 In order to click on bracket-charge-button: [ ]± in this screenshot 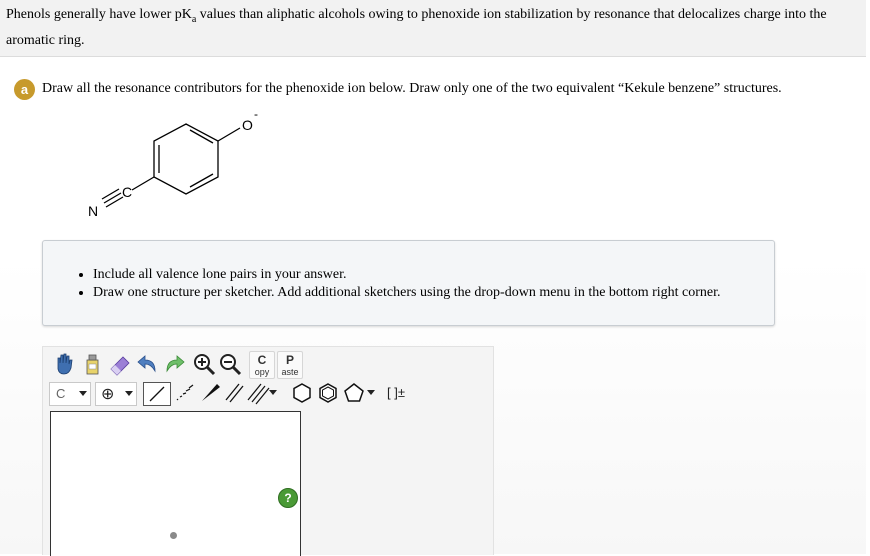, I will do `click(400, 395)`.